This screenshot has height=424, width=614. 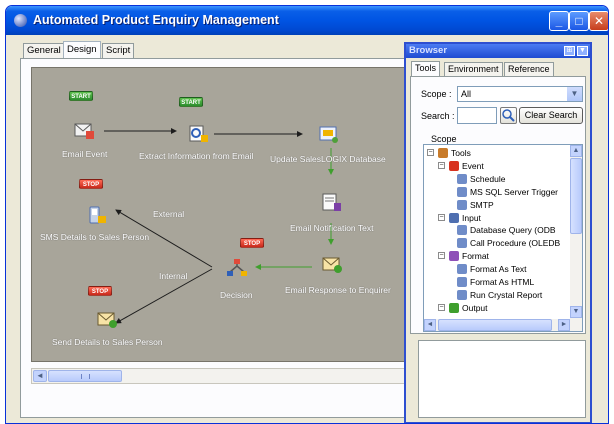 What do you see at coordinates (438, 116) in the screenshot?
I see `search-label: Search :` at bounding box center [438, 116].